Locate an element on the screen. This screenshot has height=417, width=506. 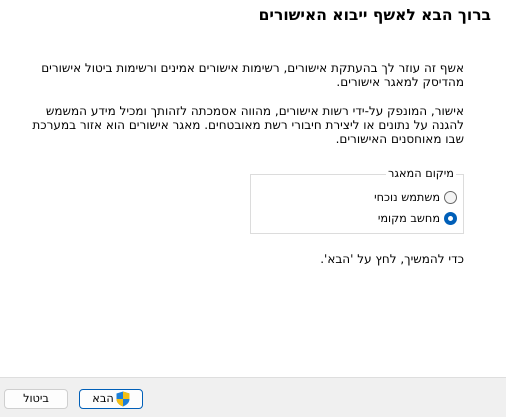
radio-label: מחשב מקומי is located at coordinates (409, 218).